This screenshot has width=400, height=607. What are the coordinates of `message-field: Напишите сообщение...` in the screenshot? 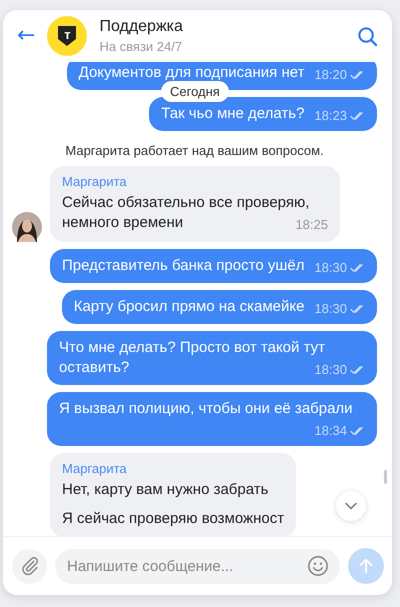 It's located at (197, 566).